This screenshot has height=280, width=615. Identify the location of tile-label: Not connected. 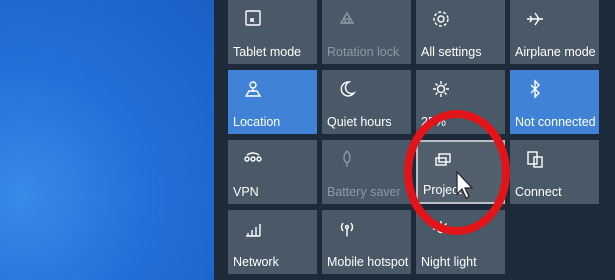
(555, 122).